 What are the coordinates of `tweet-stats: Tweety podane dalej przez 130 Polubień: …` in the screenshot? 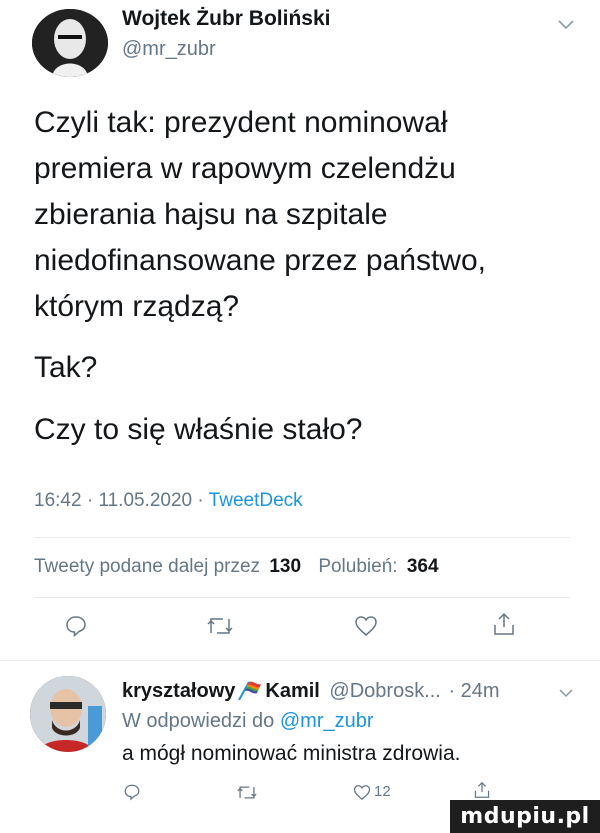 It's located at (236, 567).